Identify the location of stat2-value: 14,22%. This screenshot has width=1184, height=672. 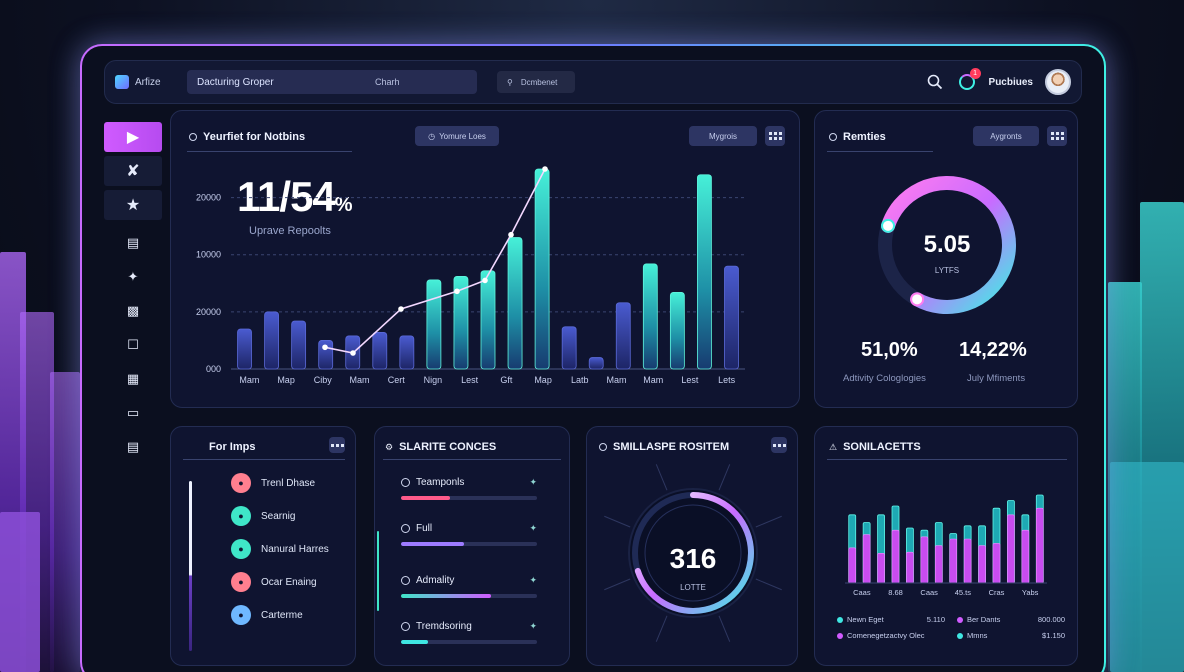
(993, 350).